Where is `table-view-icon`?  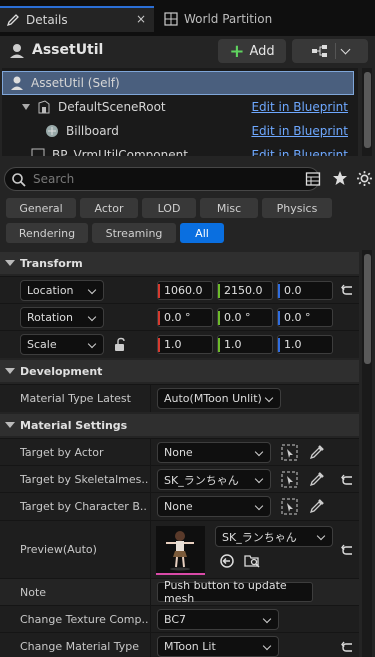
table-view-icon is located at coordinates (313, 179).